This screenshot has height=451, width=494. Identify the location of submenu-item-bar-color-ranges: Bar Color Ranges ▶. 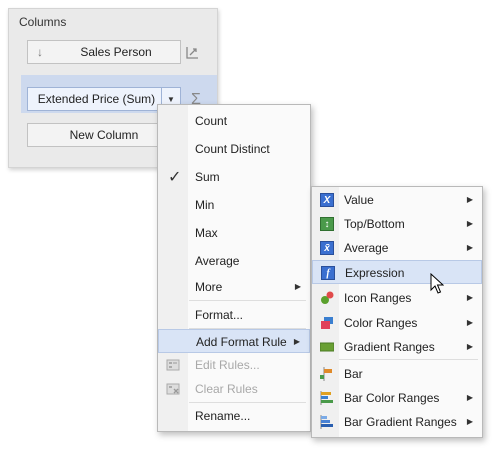
(397, 398).